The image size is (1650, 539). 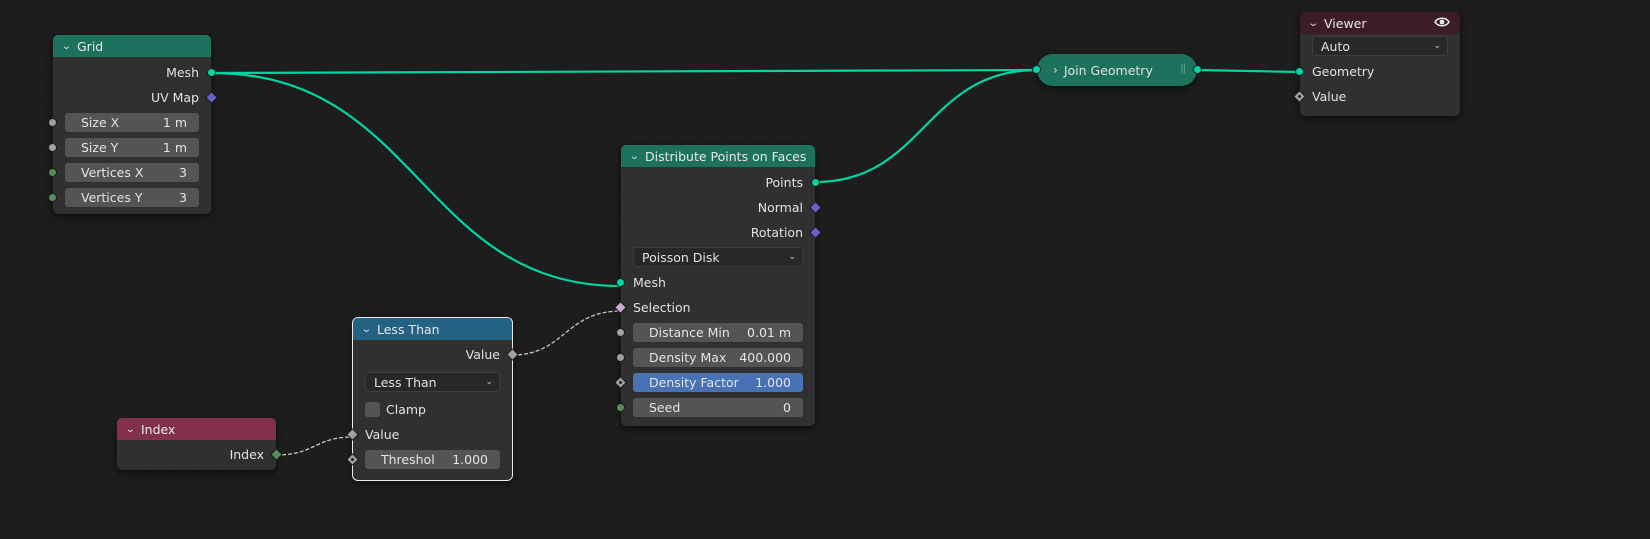 I want to click on viewer-node: ⌄ Viewer Auto ⌄ Geometry Value, so click(x=1376, y=64).